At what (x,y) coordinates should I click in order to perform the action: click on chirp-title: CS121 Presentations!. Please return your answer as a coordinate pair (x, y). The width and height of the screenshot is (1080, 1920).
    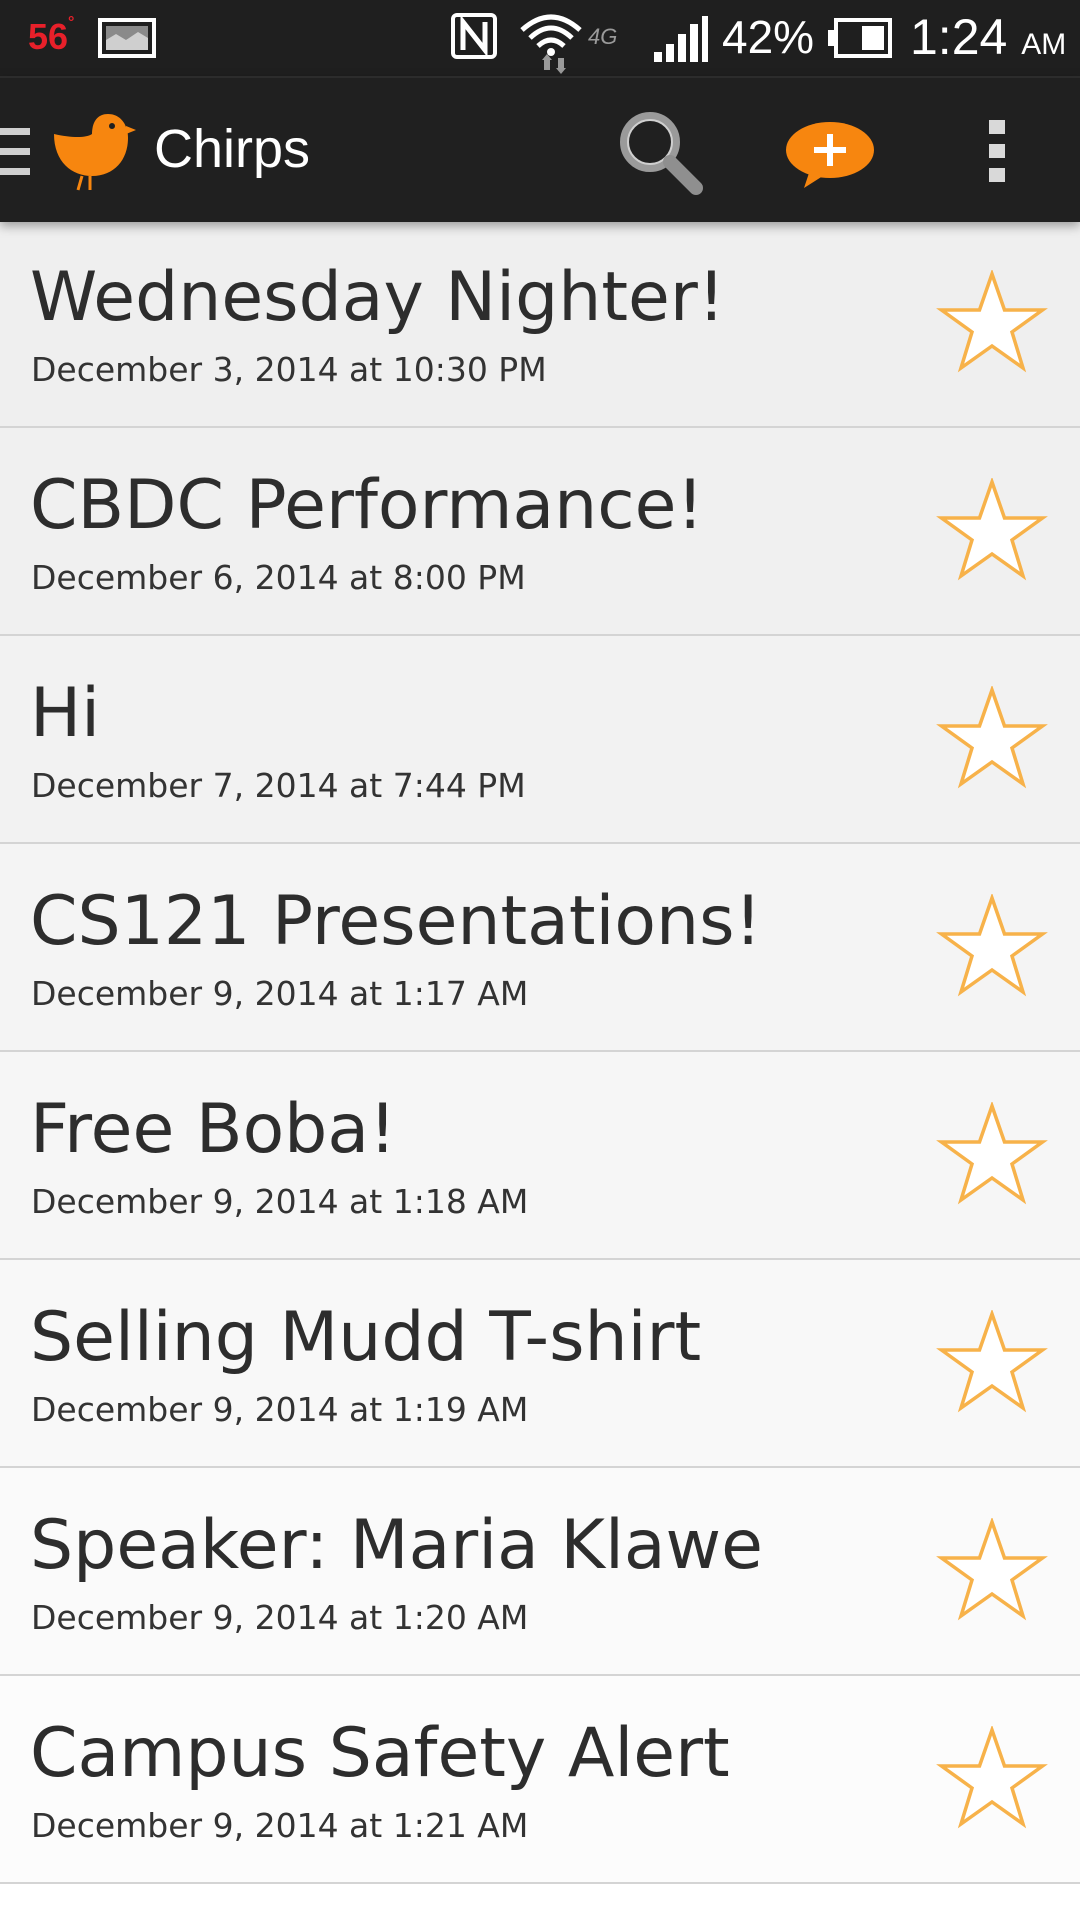
    Looking at the image, I should click on (396, 921).